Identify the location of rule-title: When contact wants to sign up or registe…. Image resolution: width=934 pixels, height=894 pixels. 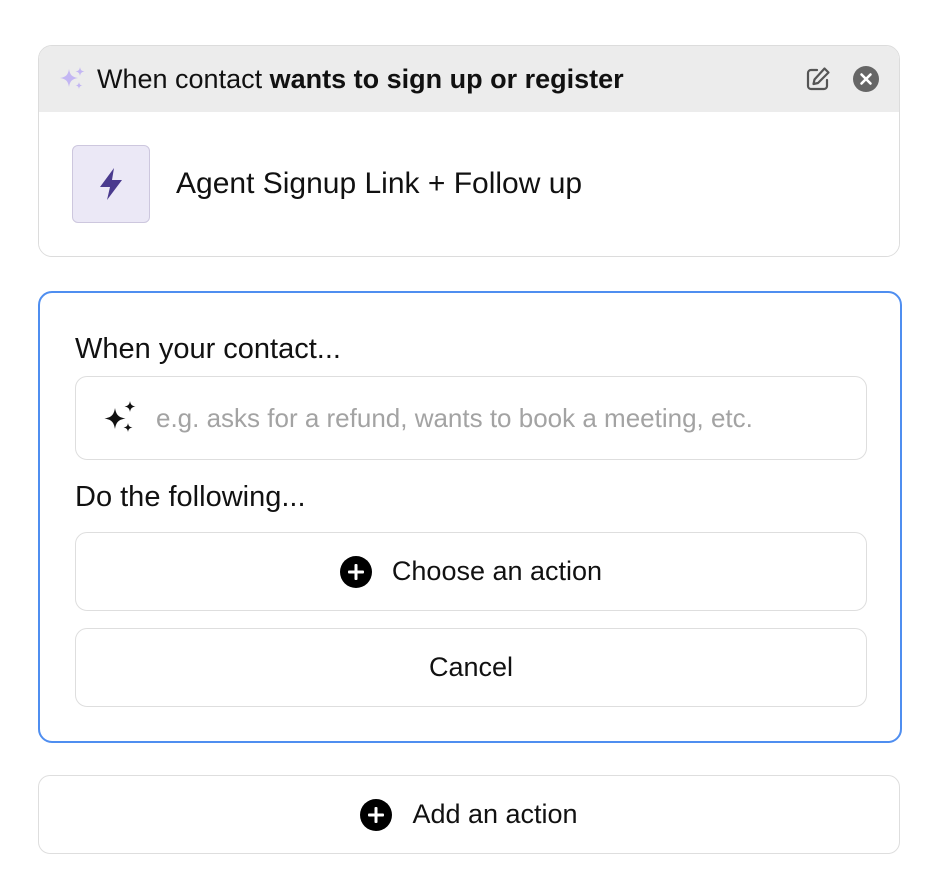
(450, 79).